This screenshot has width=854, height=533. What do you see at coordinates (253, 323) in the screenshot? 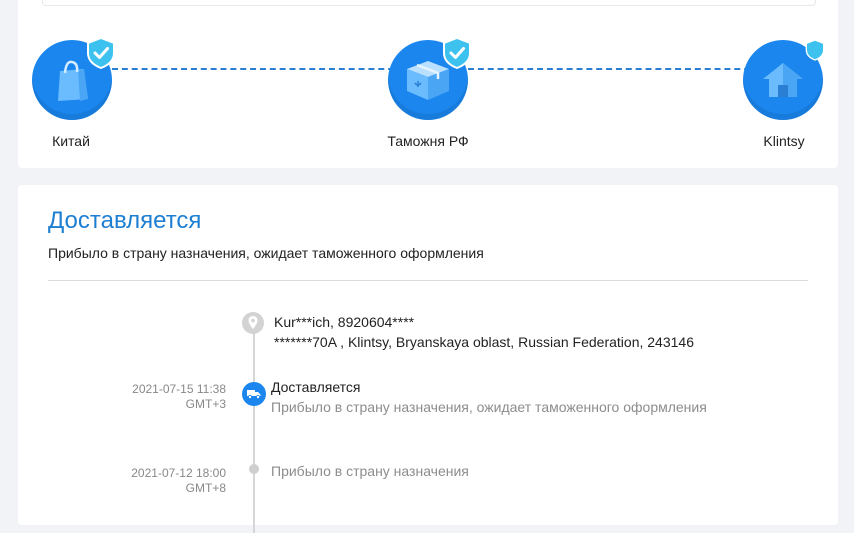
I see `location-pin-icon` at bounding box center [253, 323].